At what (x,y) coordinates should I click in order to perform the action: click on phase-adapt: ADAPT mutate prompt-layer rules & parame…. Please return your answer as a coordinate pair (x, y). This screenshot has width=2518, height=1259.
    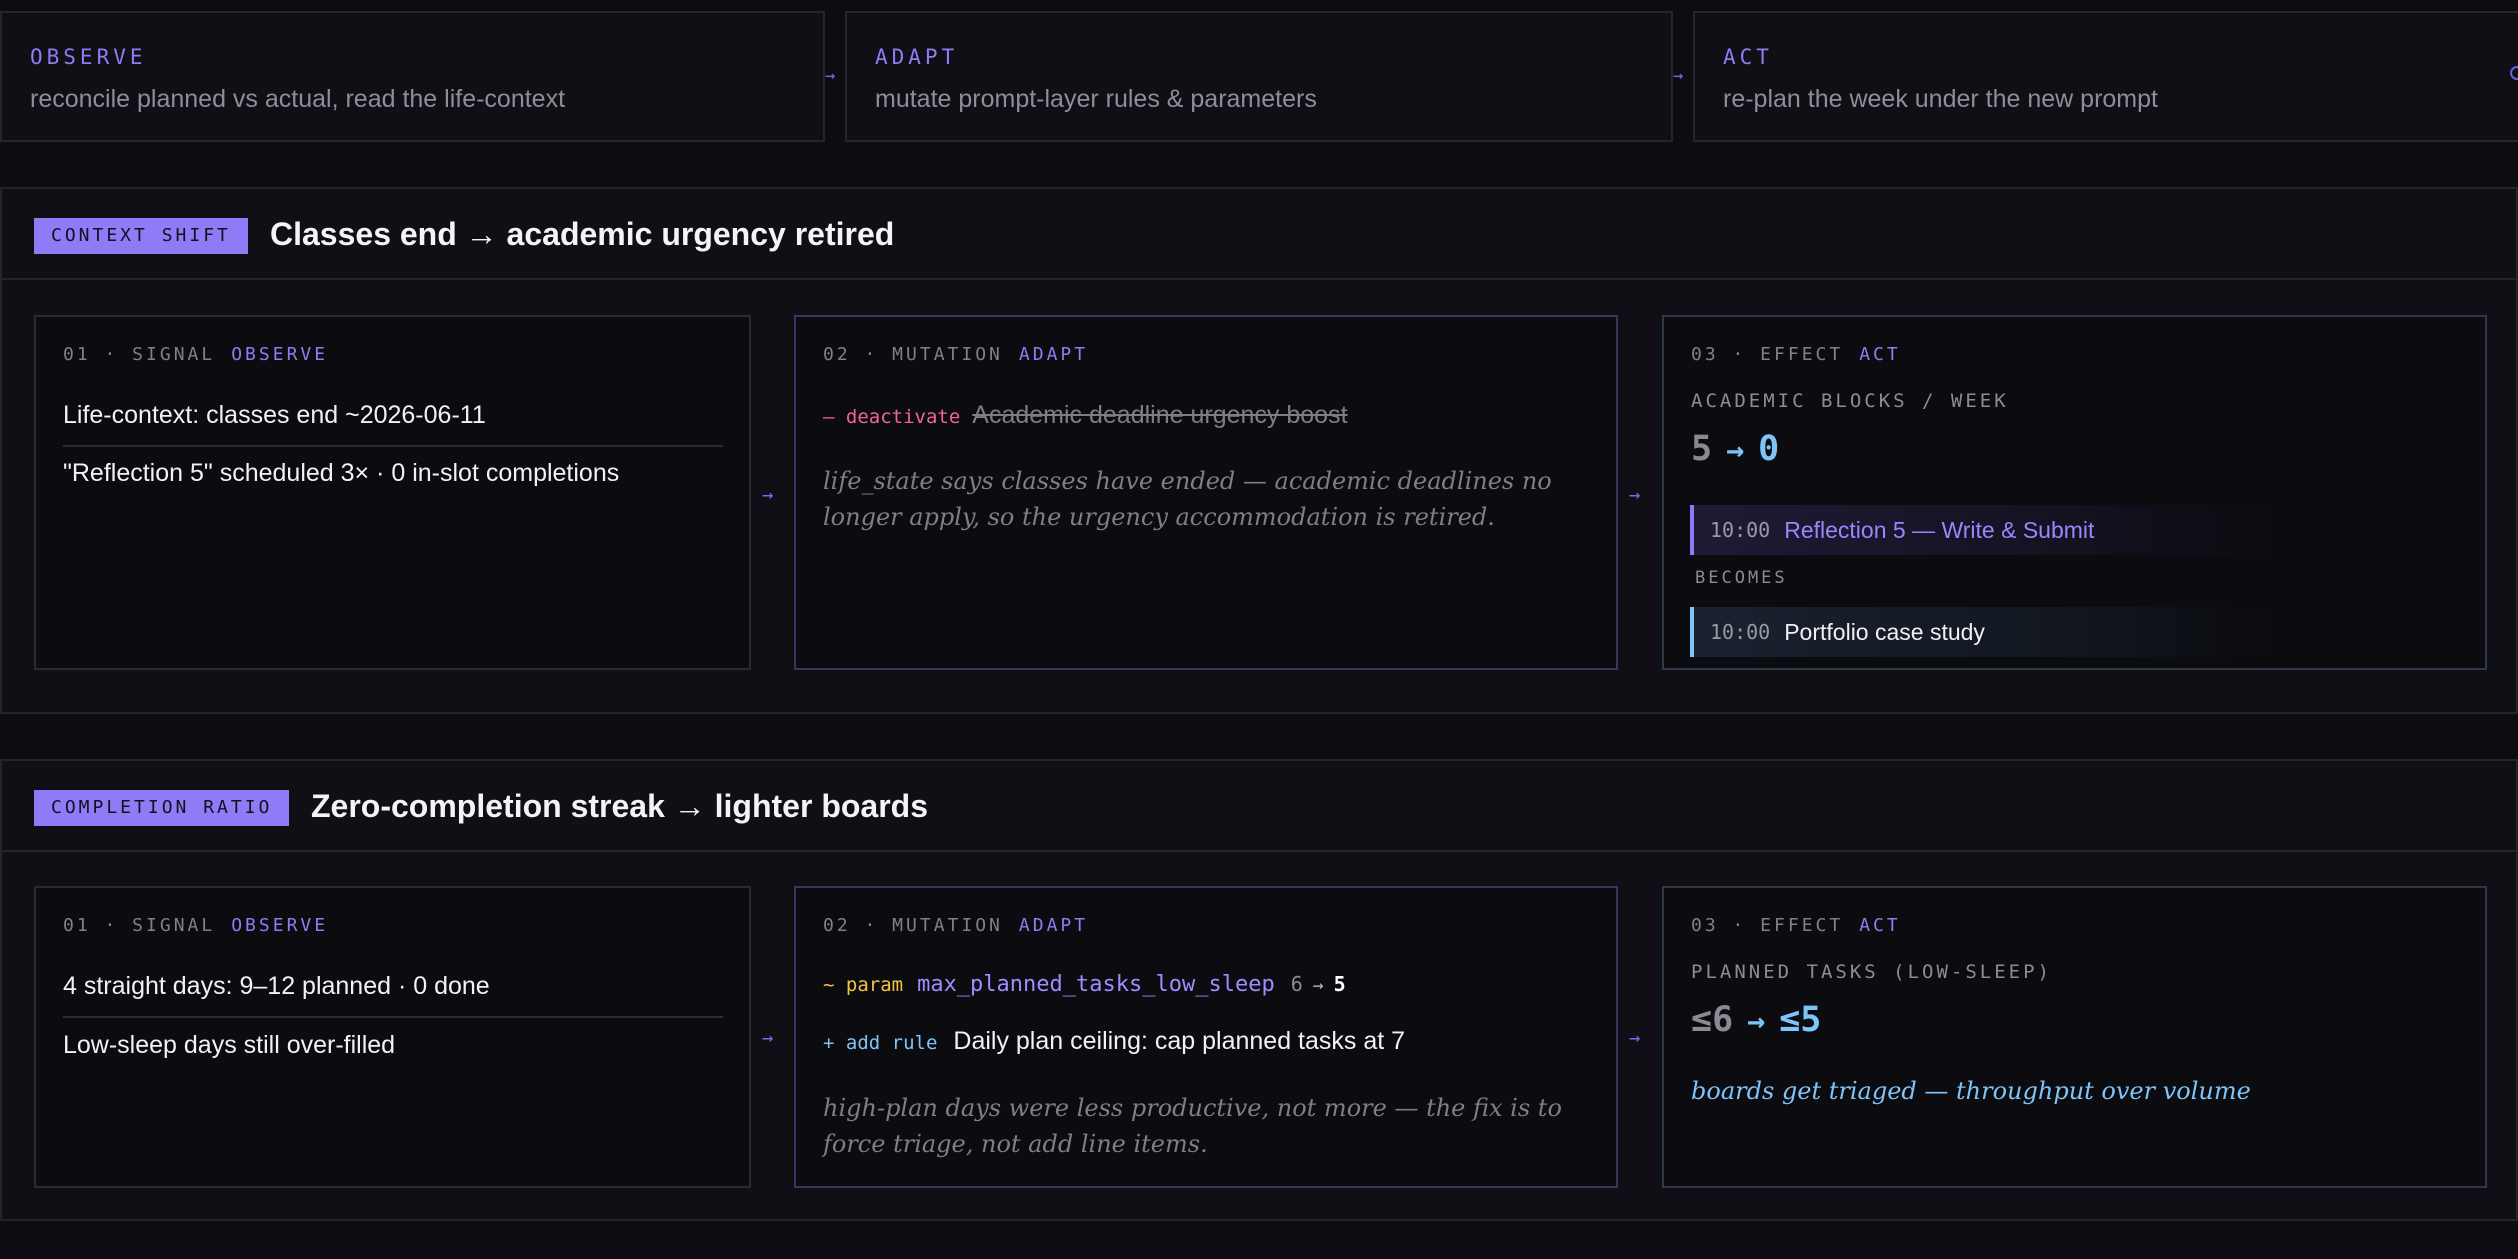
    Looking at the image, I should click on (1259, 76).